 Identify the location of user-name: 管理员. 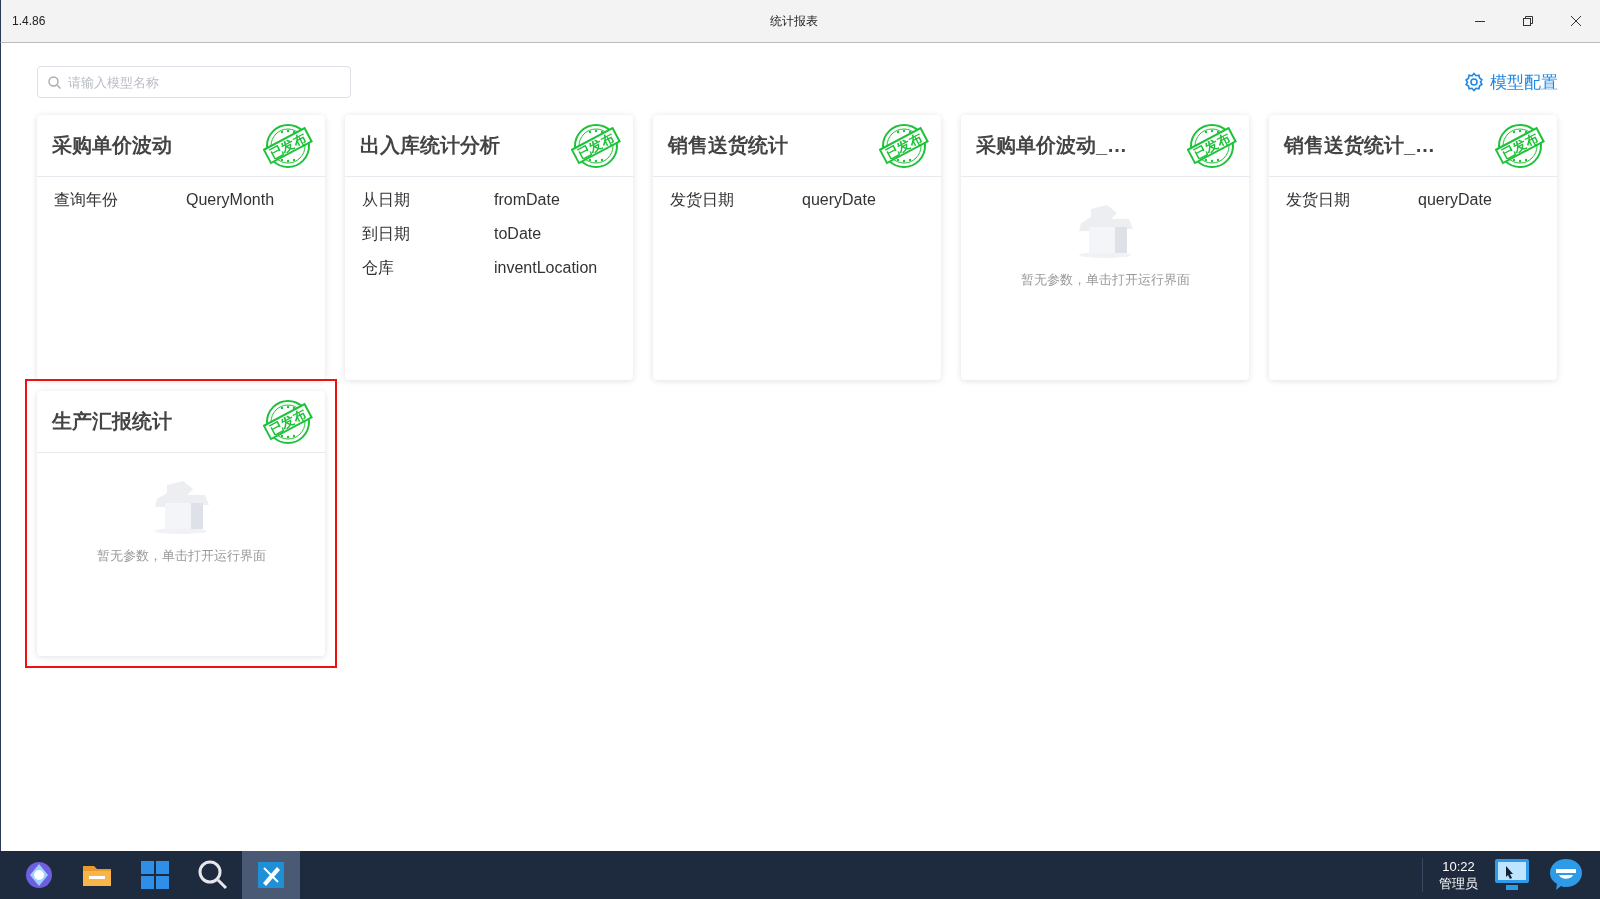
(1458, 883).